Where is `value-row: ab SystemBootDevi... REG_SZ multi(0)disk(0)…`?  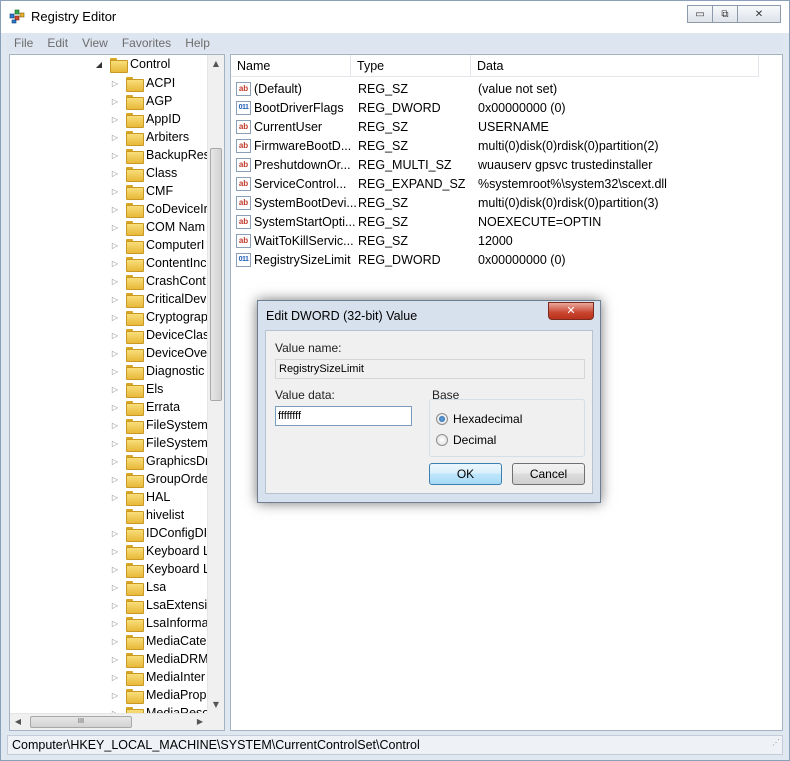 value-row: ab SystemBootDevi... REG_SZ multi(0)disk(0)… is located at coordinates (506, 203).